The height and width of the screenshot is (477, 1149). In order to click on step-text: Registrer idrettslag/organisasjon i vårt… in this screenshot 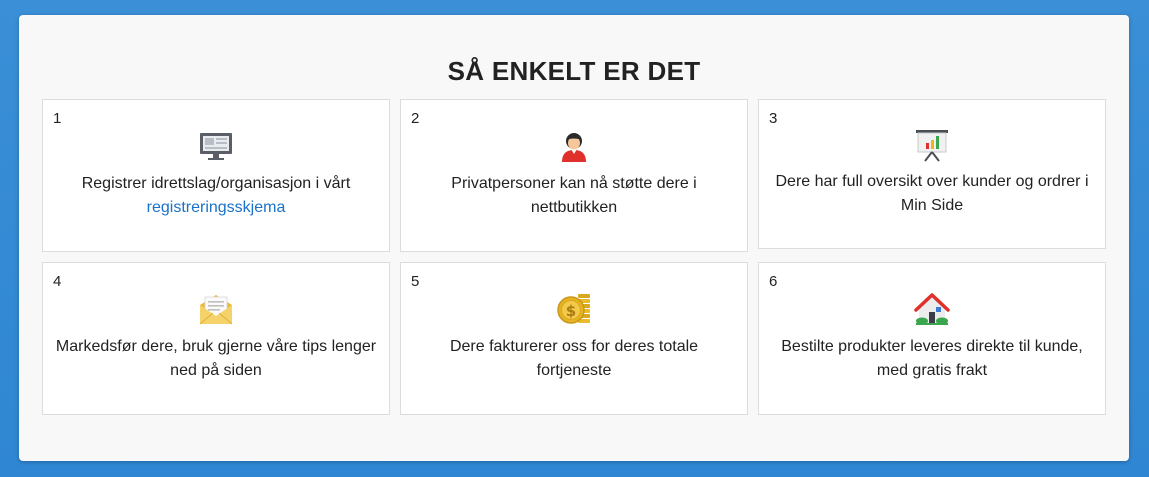, I will do `click(216, 196)`.